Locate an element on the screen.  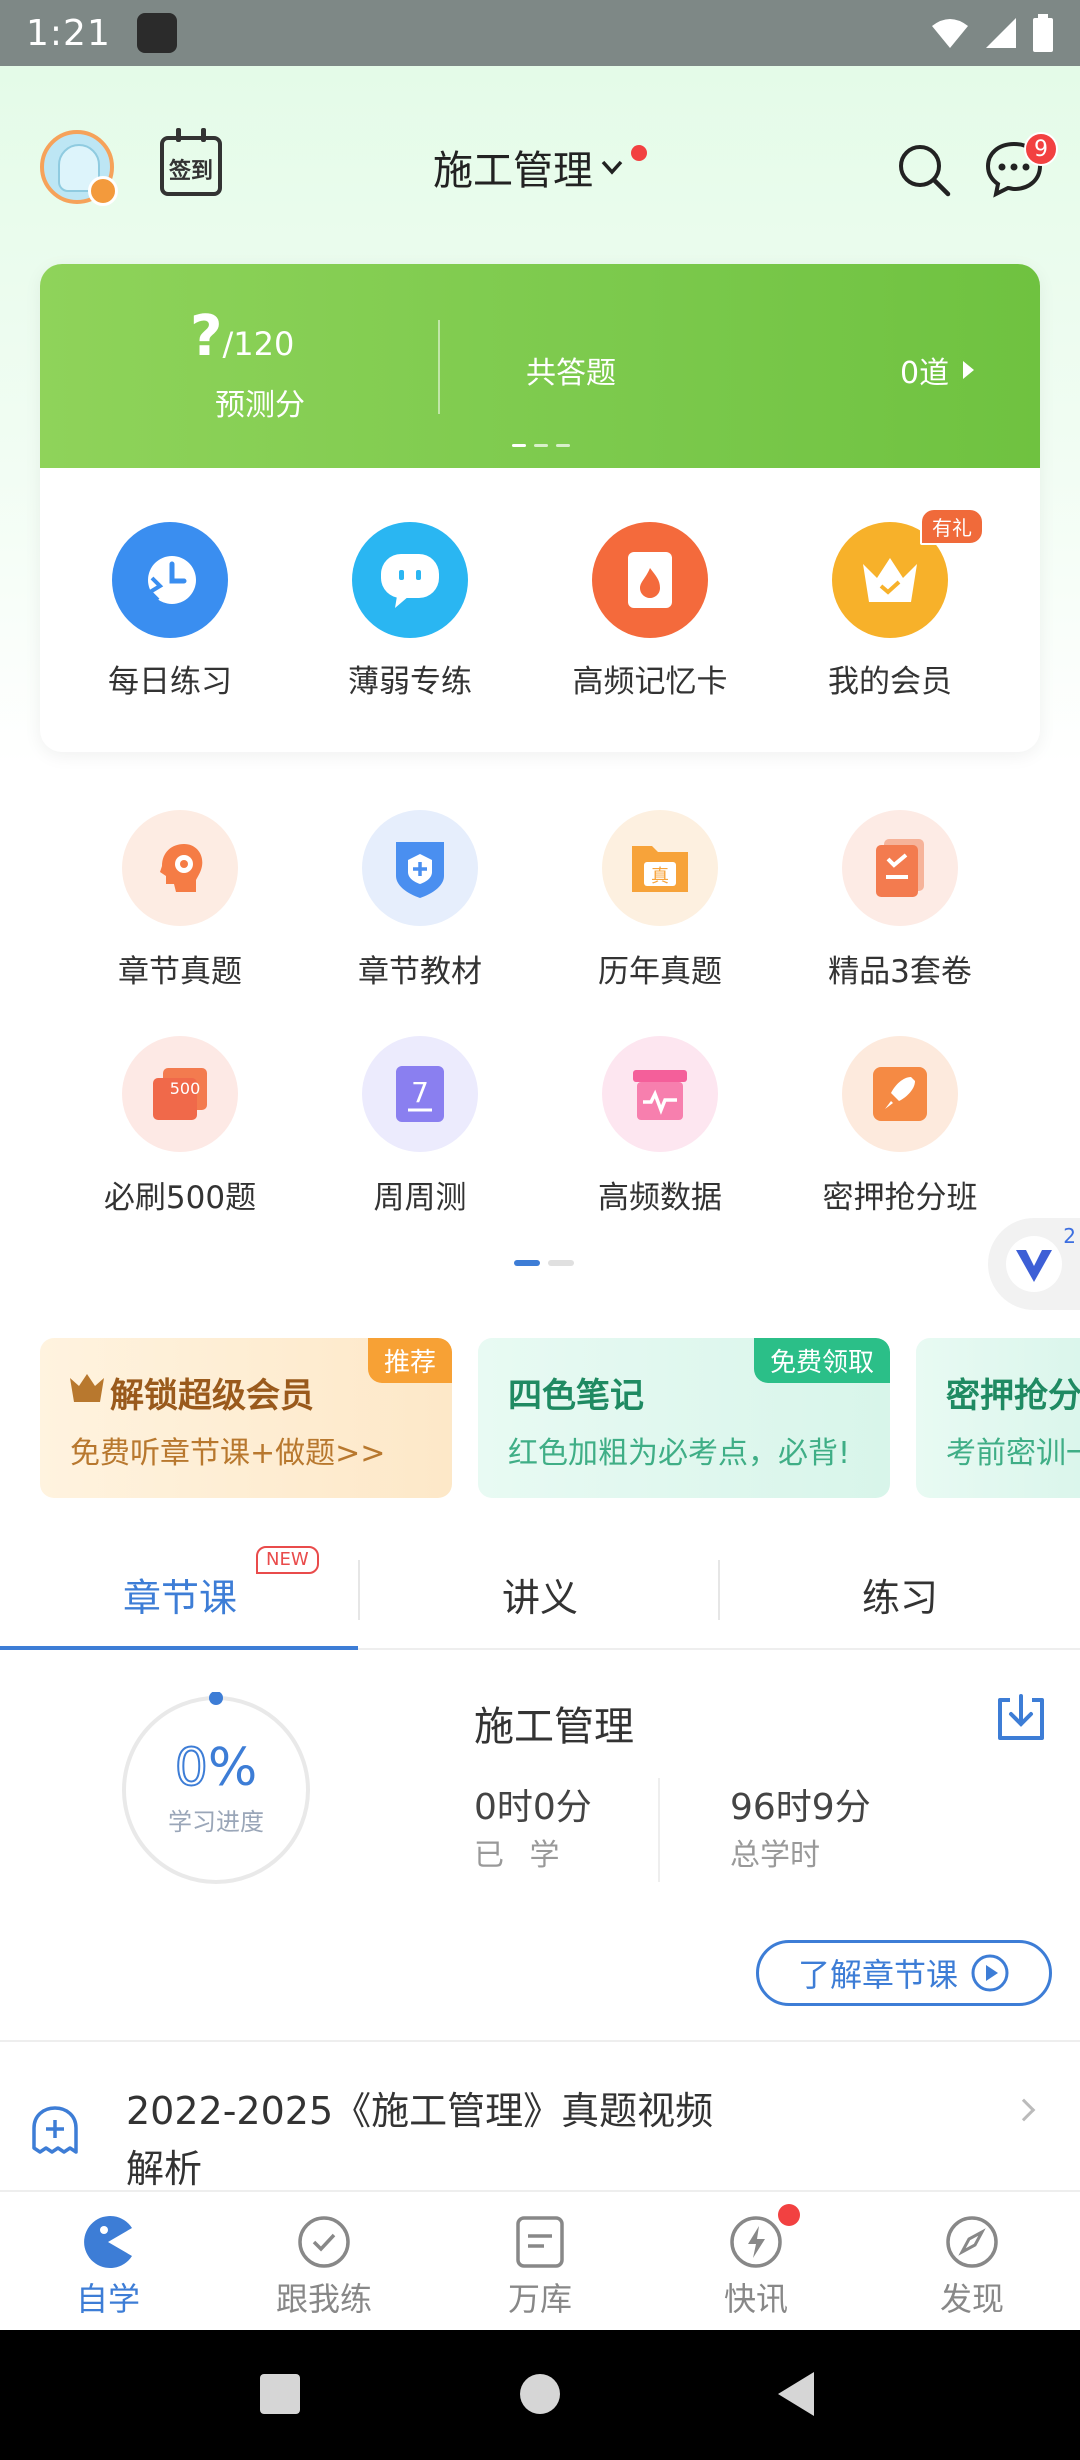
total-label: 总学时 is located at coordinates (775, 1855).